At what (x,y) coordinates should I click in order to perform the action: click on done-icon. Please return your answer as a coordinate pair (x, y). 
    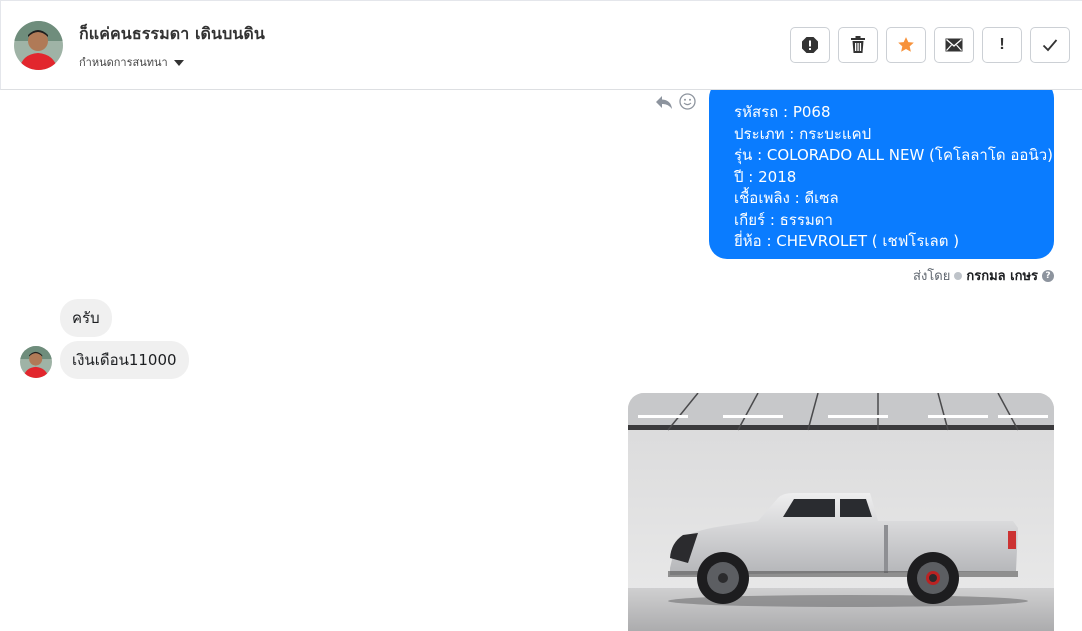
    Looking at the image, I should click on (1050, 45).